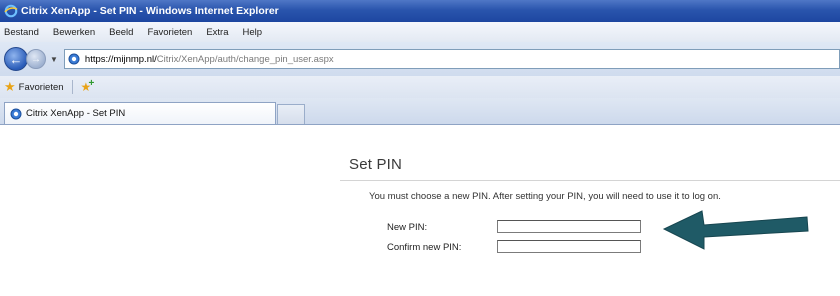  What do you see at coordinates (569, 226) in the screenshot?
I see `new-pin-input` at bounding box center [569, 226].